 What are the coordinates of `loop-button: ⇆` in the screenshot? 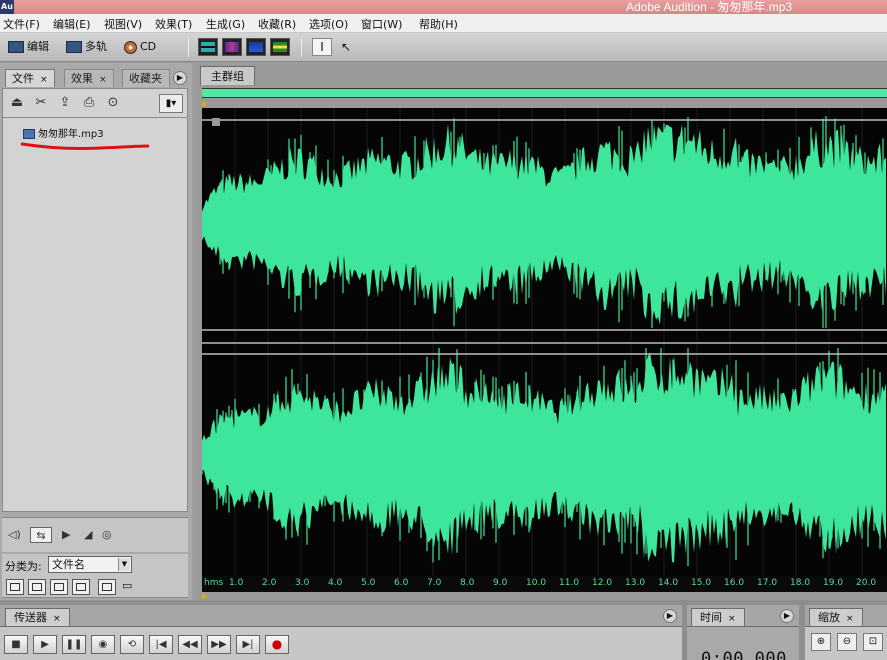 It's located at (41, 535).